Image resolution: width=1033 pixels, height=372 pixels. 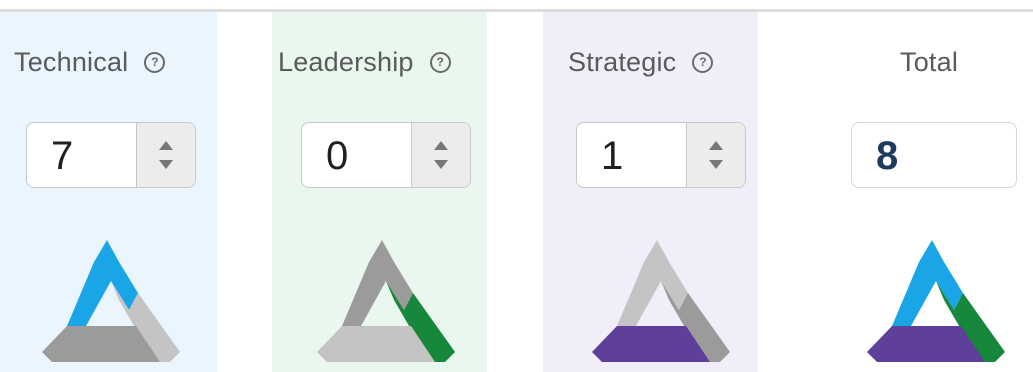 What do you see at coordinates (887, 156) in the screenshot?
I see `total-value: 8` at bounding box center [887, 156].